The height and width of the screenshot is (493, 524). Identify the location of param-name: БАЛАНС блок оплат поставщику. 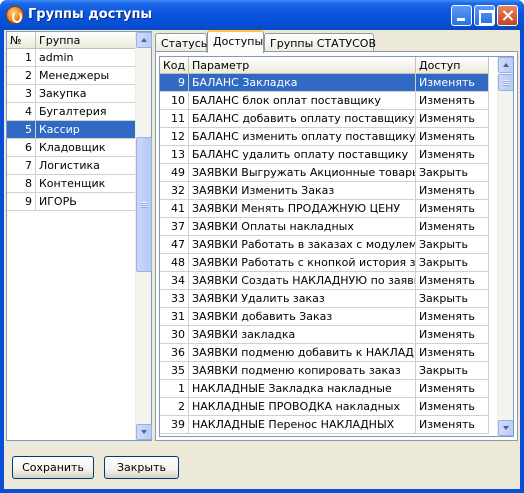
(302, 101).